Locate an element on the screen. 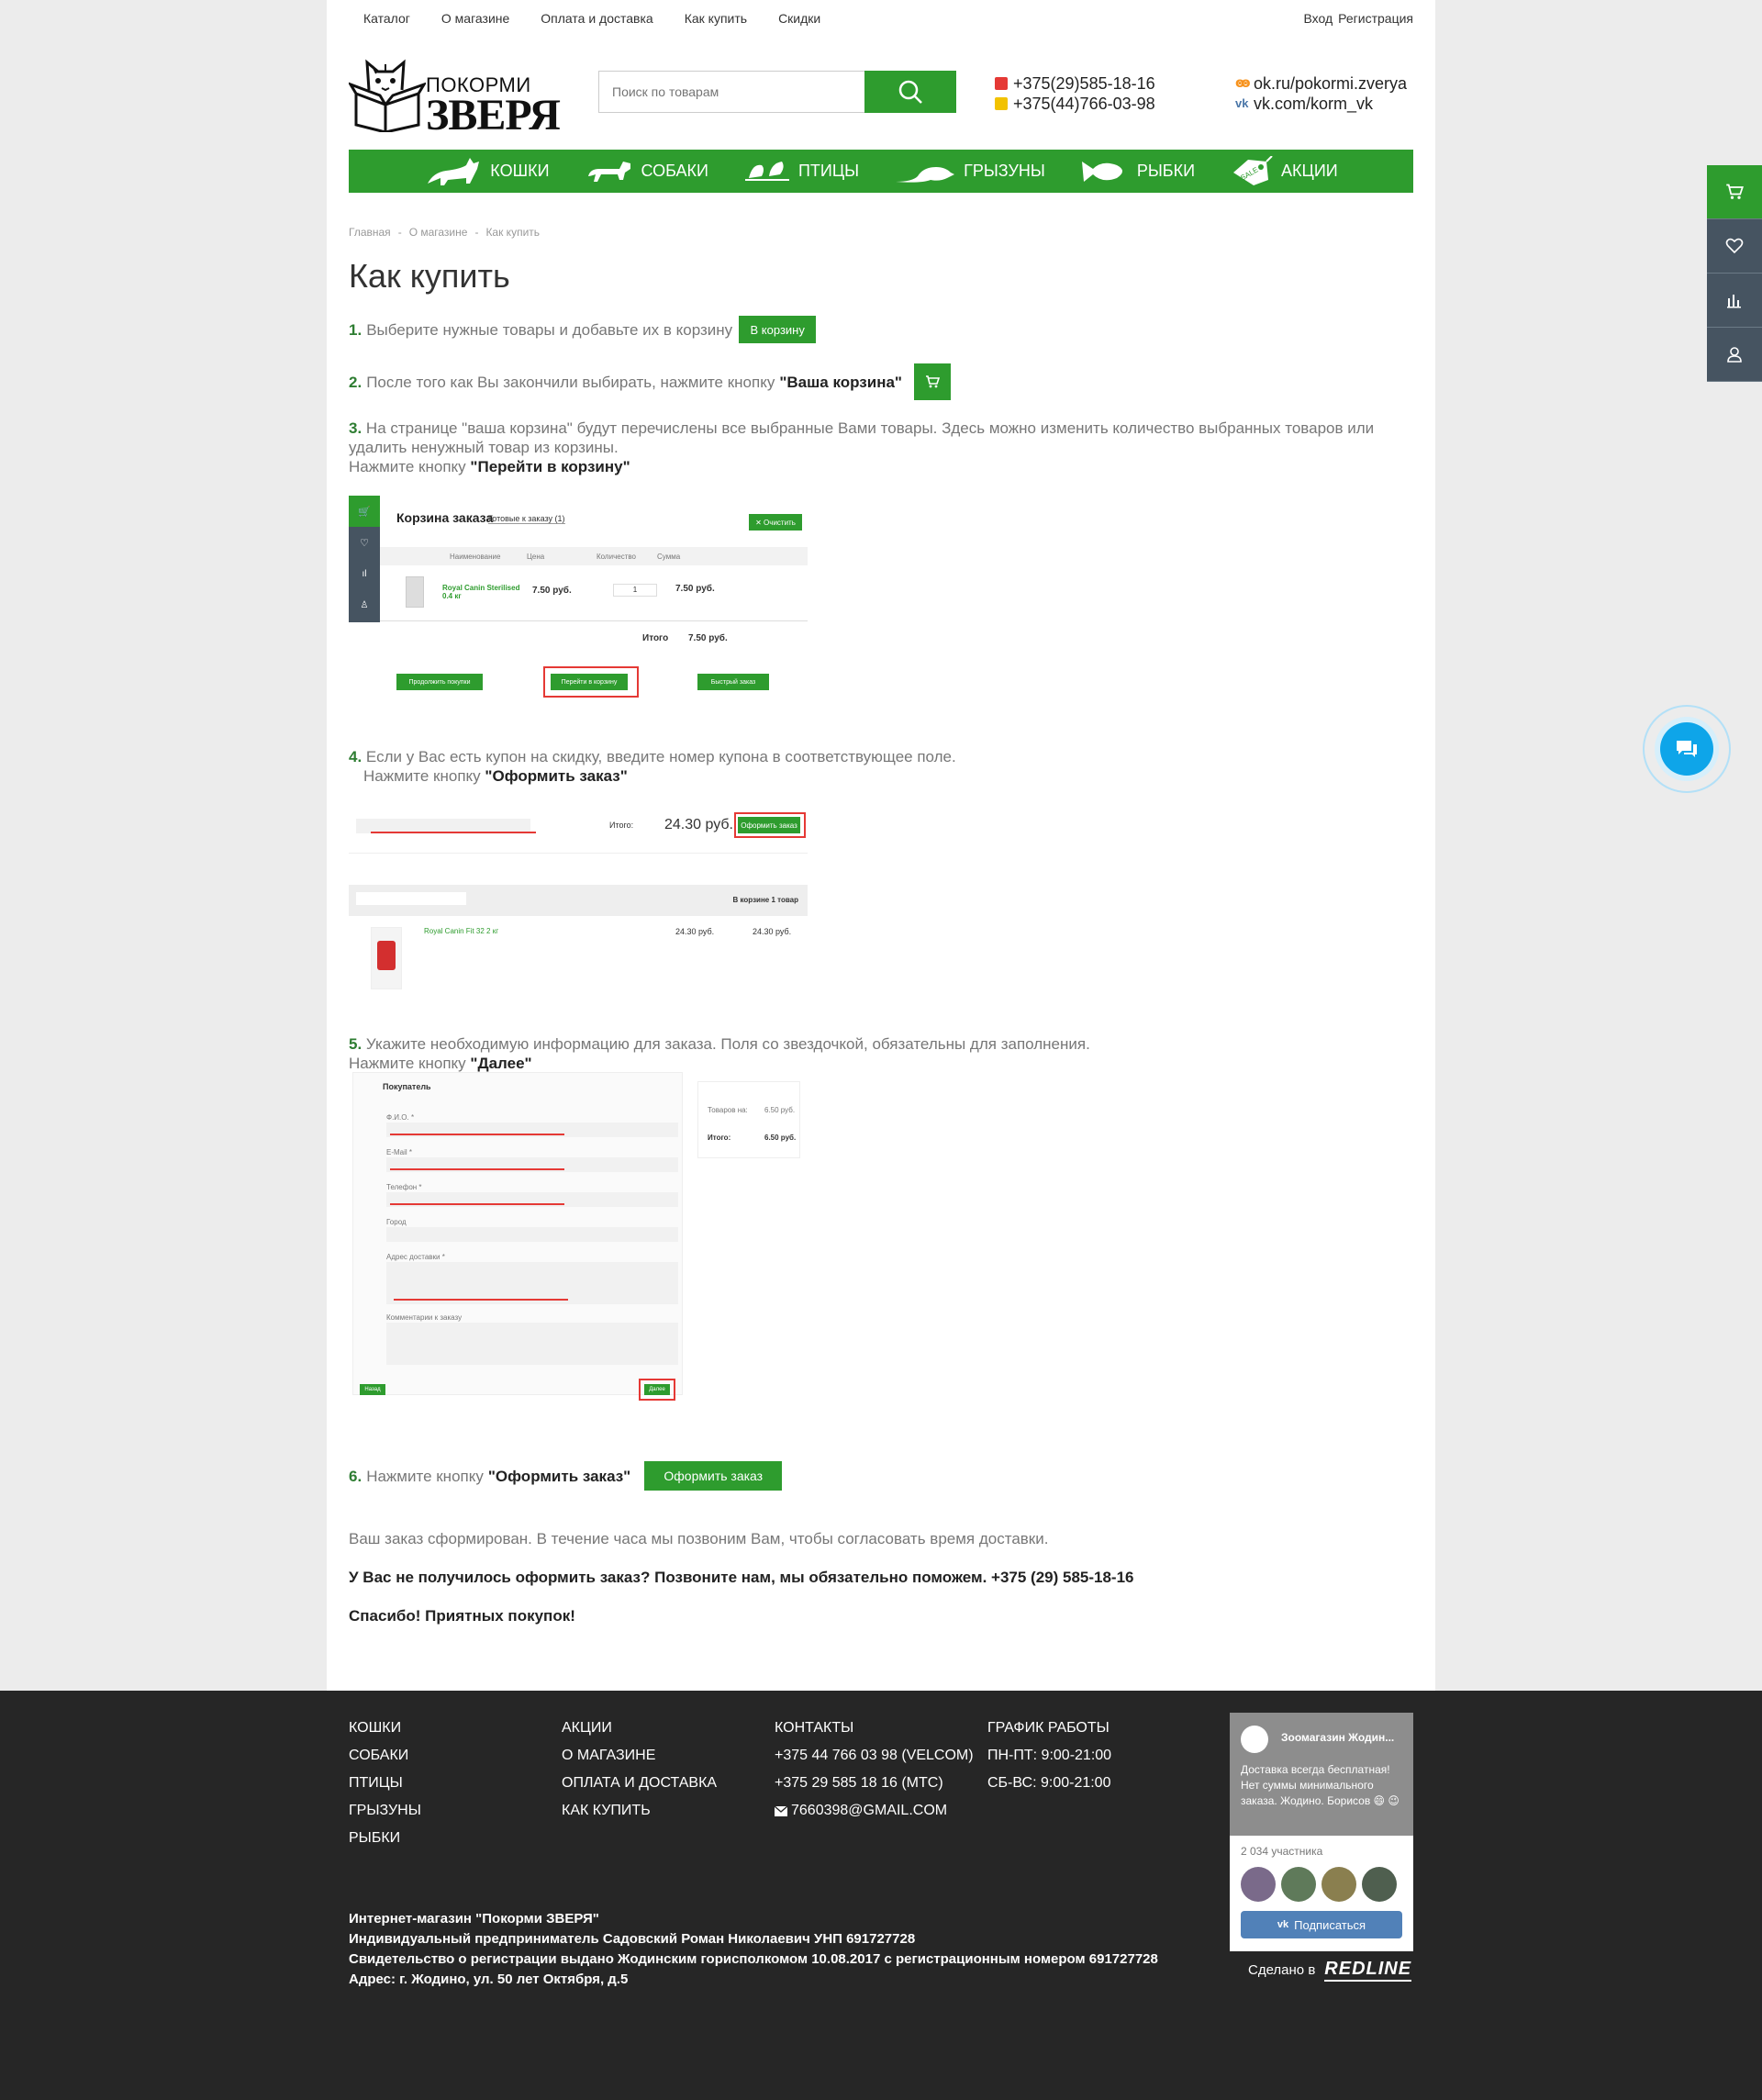 Image resolution: width=1762 pixels, height=2100 pixels. order-shot-total: 24.30 руб. is located at coordinates (698, 824).